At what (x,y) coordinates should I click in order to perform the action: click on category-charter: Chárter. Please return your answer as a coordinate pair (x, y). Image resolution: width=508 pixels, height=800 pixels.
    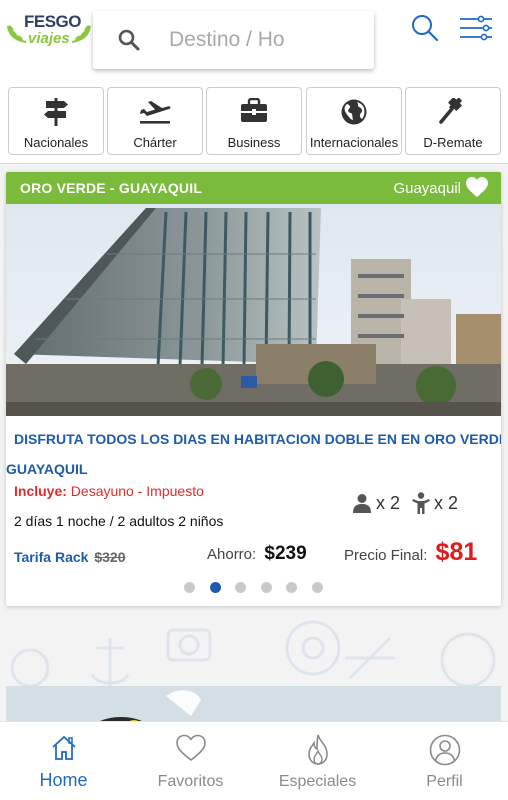
    Looking at the image, I should click on (155, 121).